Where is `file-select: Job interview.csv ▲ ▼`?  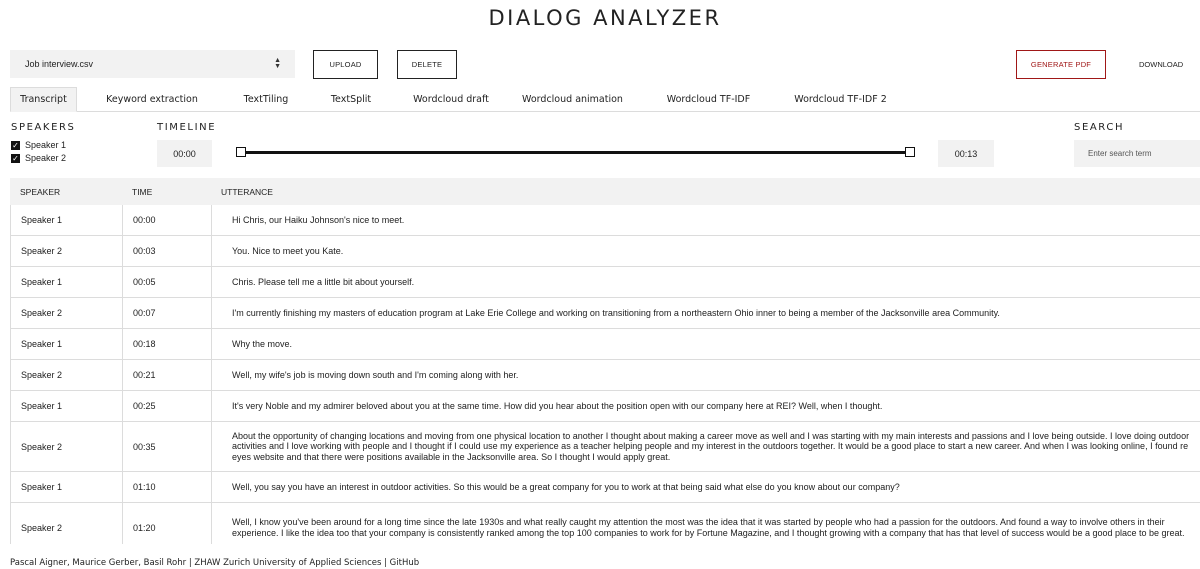
file-select: Job interview.csv ▲ ▼ is located at coordinates (152, 64).